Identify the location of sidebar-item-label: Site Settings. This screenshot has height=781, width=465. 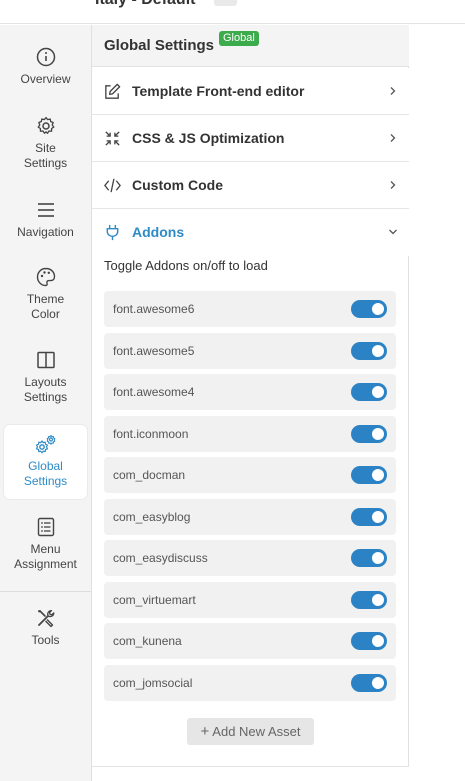
(45, 155).